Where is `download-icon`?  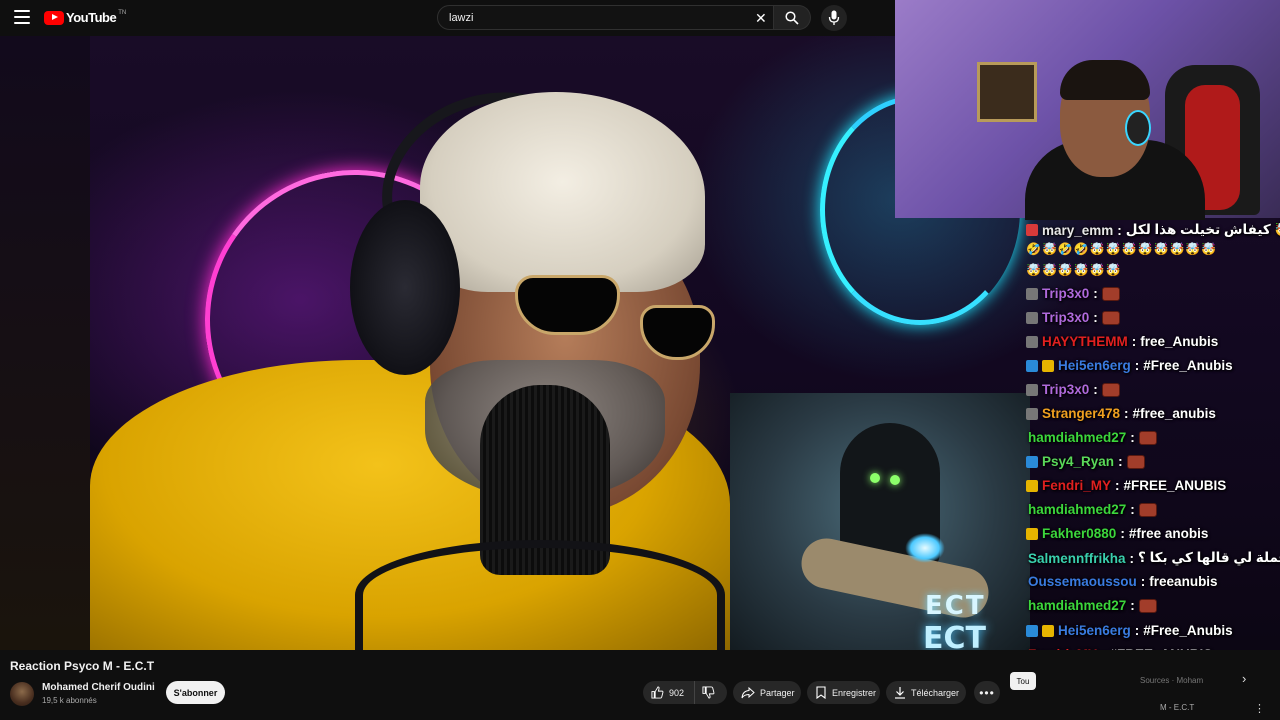 download-icon is located at coordinates (900, 693).